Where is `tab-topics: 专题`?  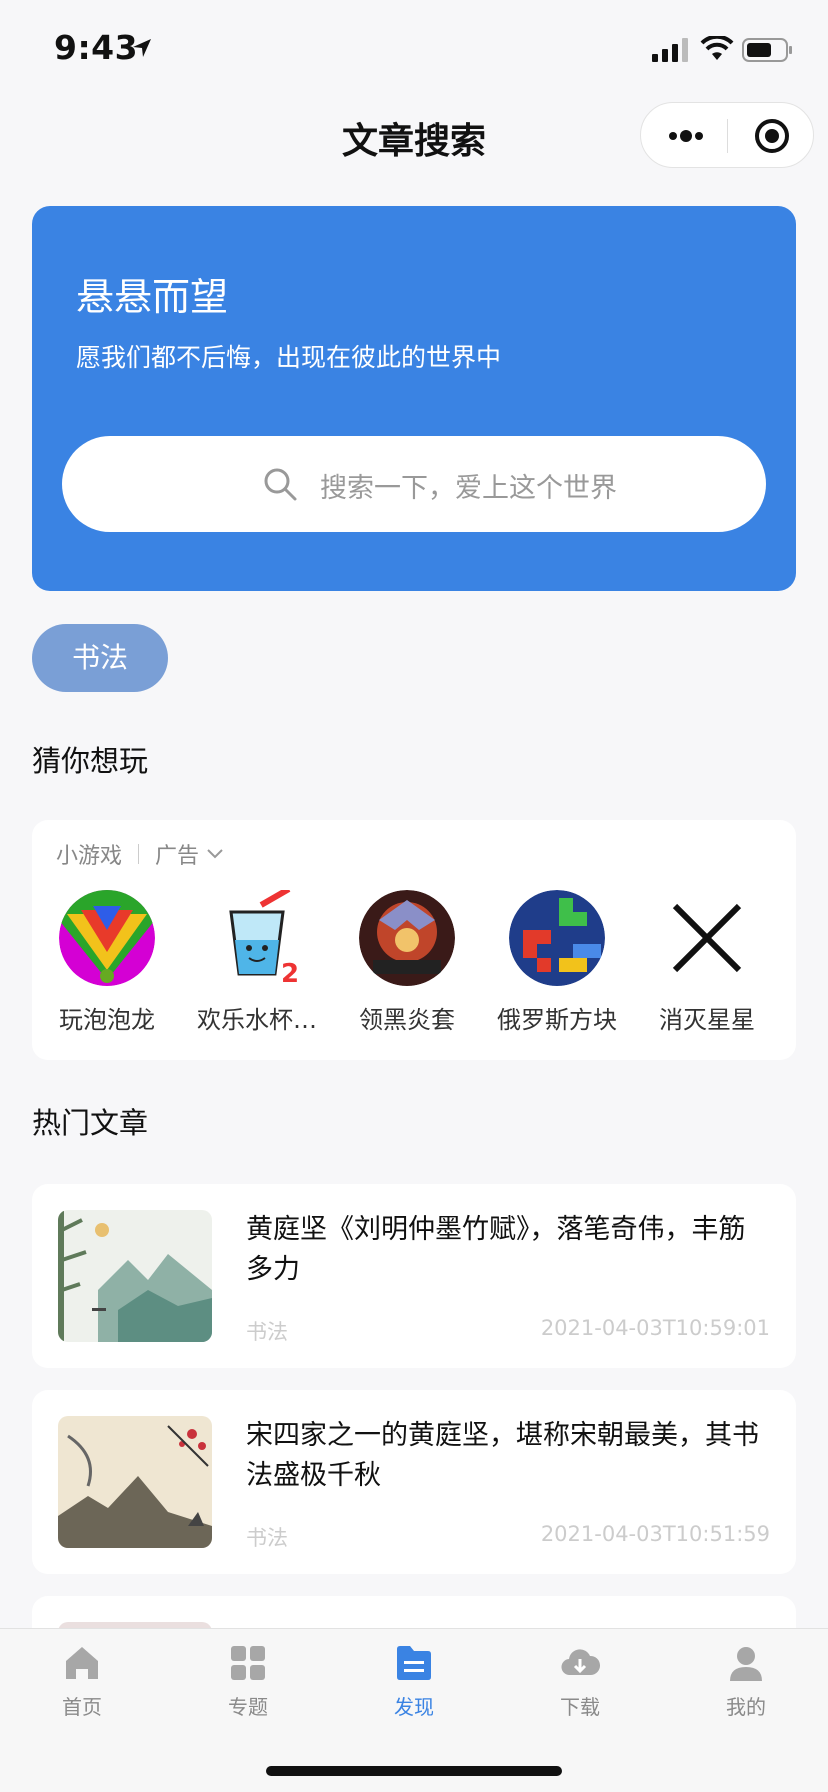 tab-topics: 专题 is located at coordinates (248, 1681).